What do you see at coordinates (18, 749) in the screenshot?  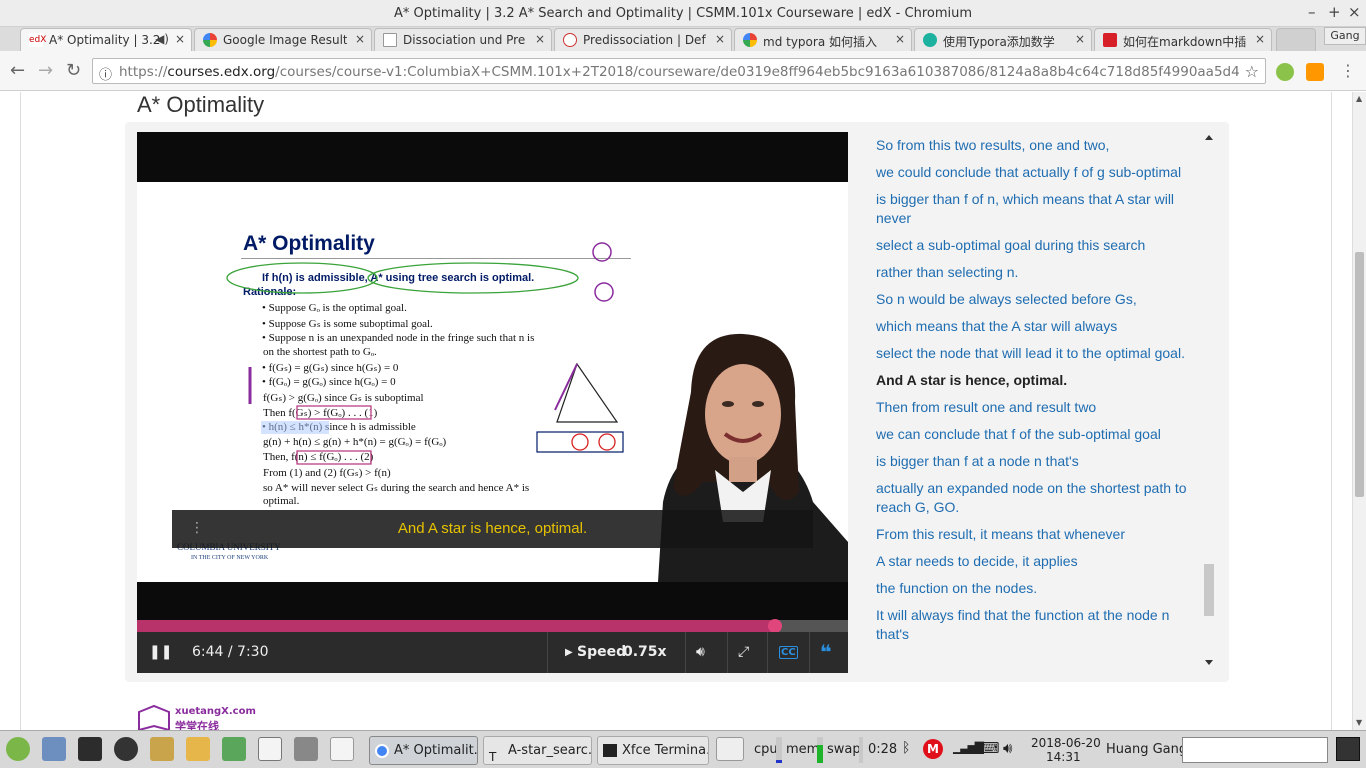 I see `mint-menu-icon` at bounding box center [18, 749].